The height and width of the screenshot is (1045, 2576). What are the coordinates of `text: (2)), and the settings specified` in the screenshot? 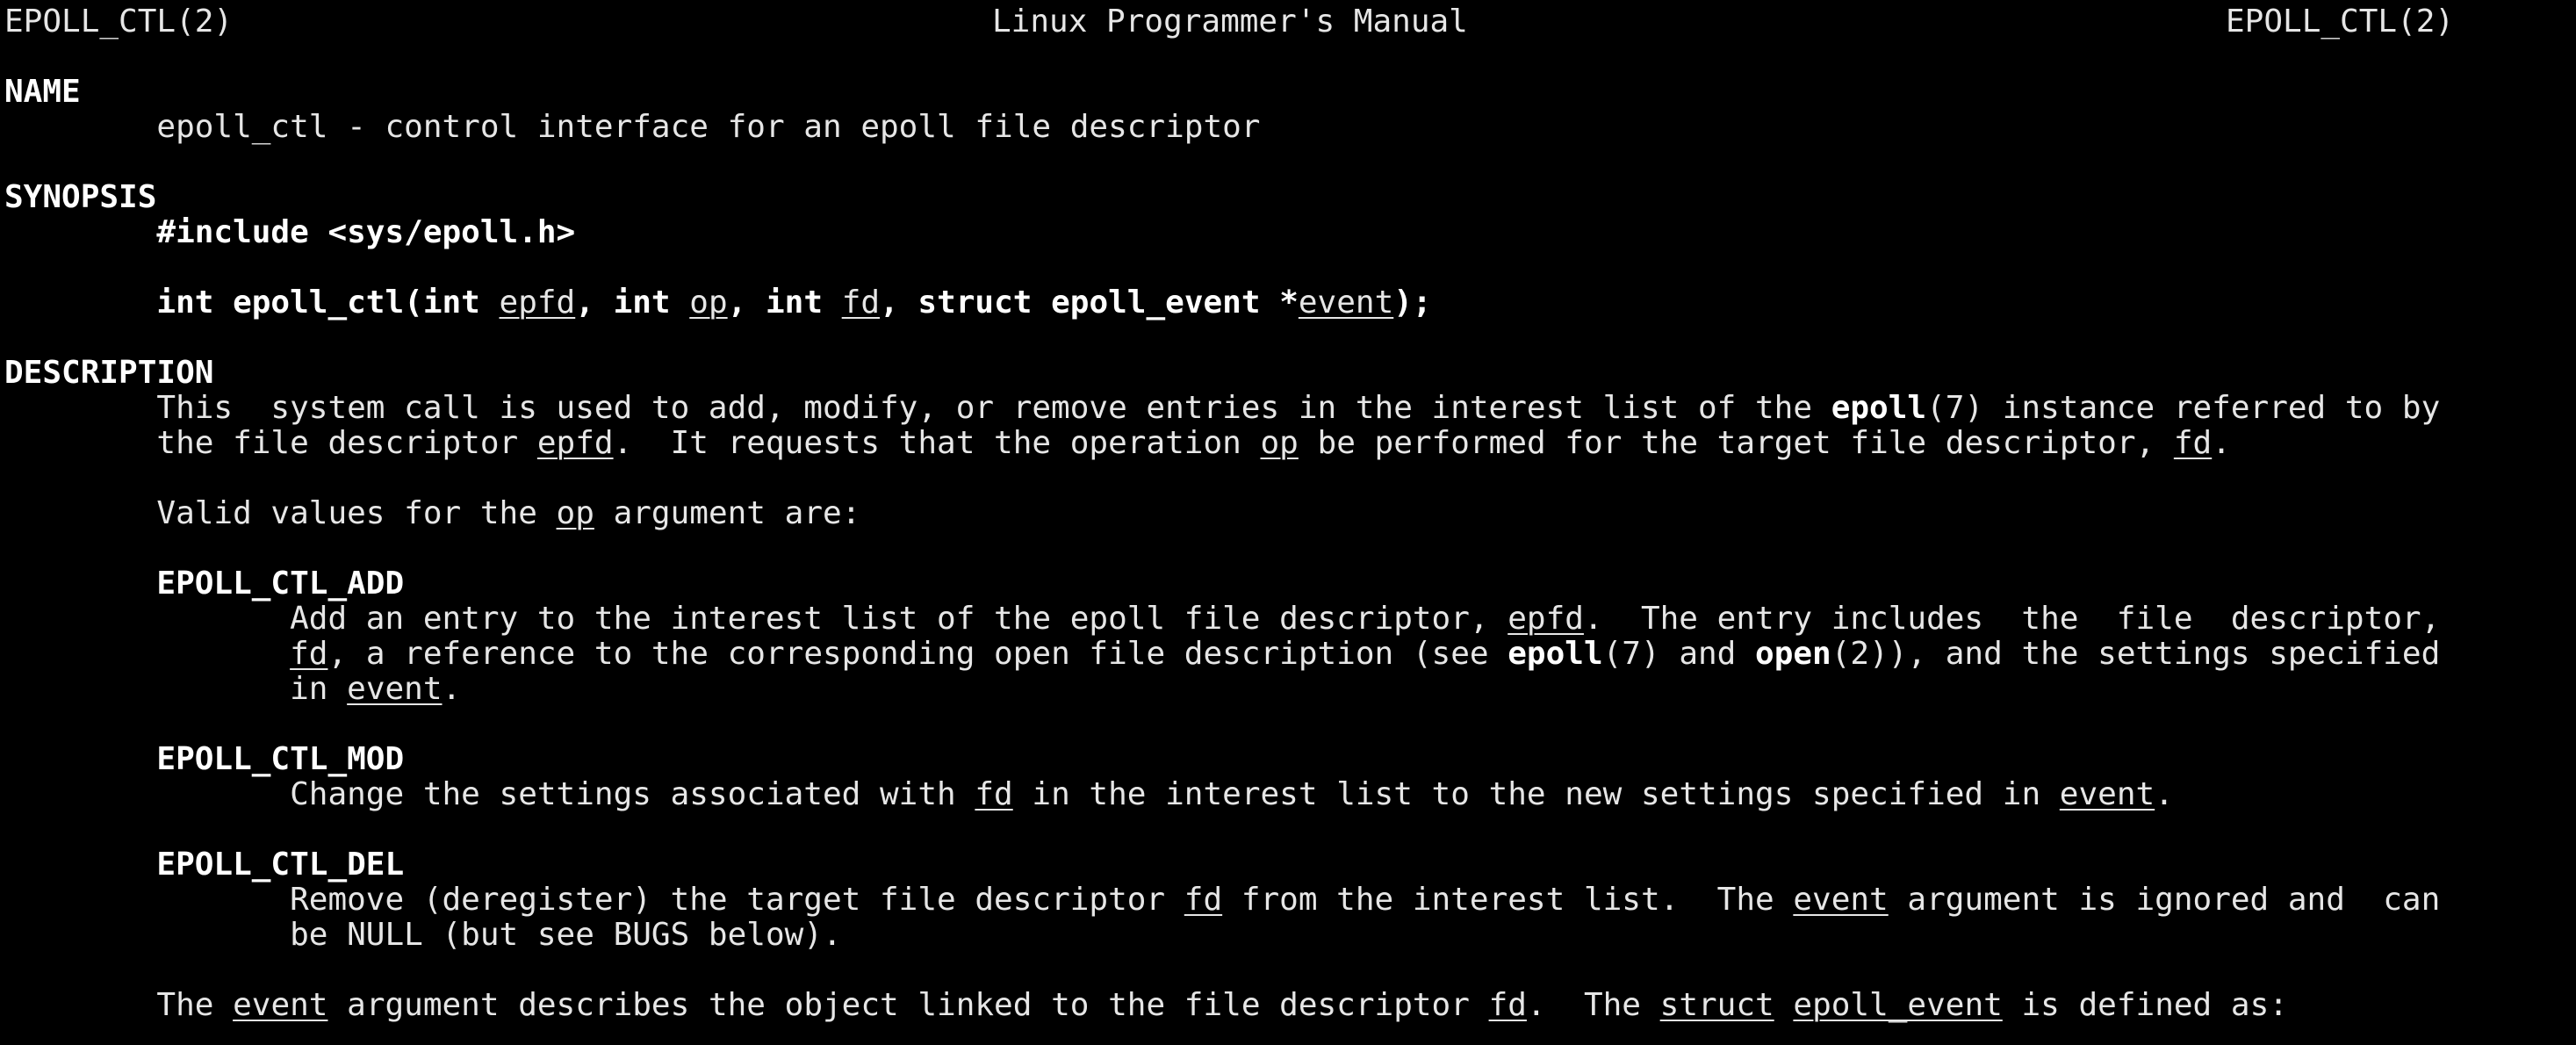 It's located at (2136, 654).